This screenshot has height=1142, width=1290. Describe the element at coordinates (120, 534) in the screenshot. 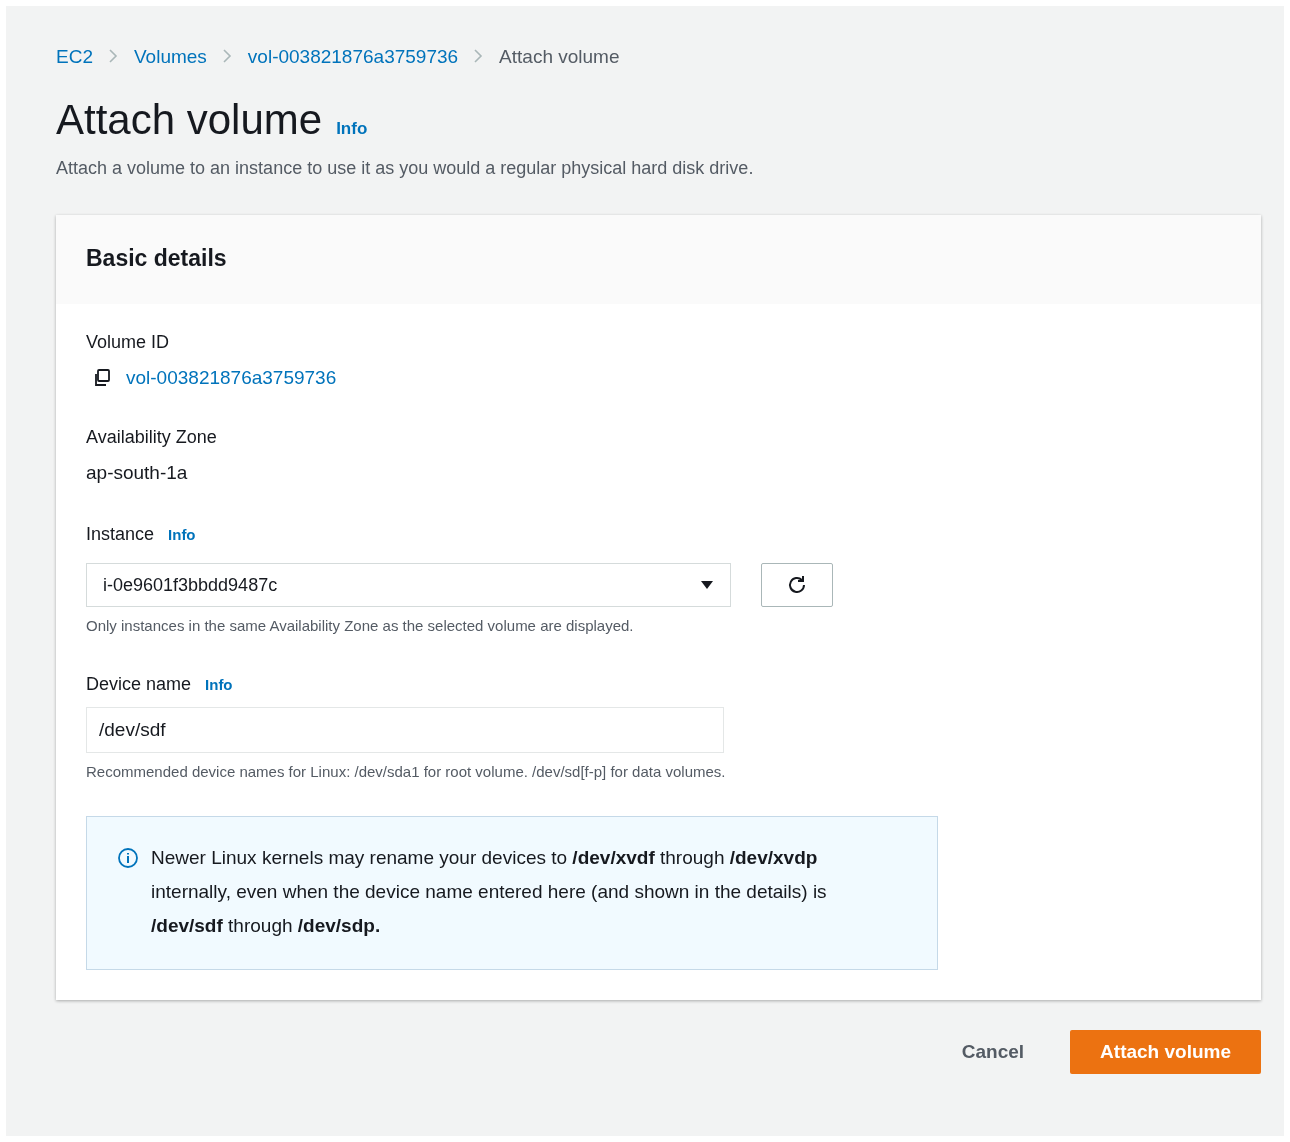

I see `field-label: Instance` at that location.